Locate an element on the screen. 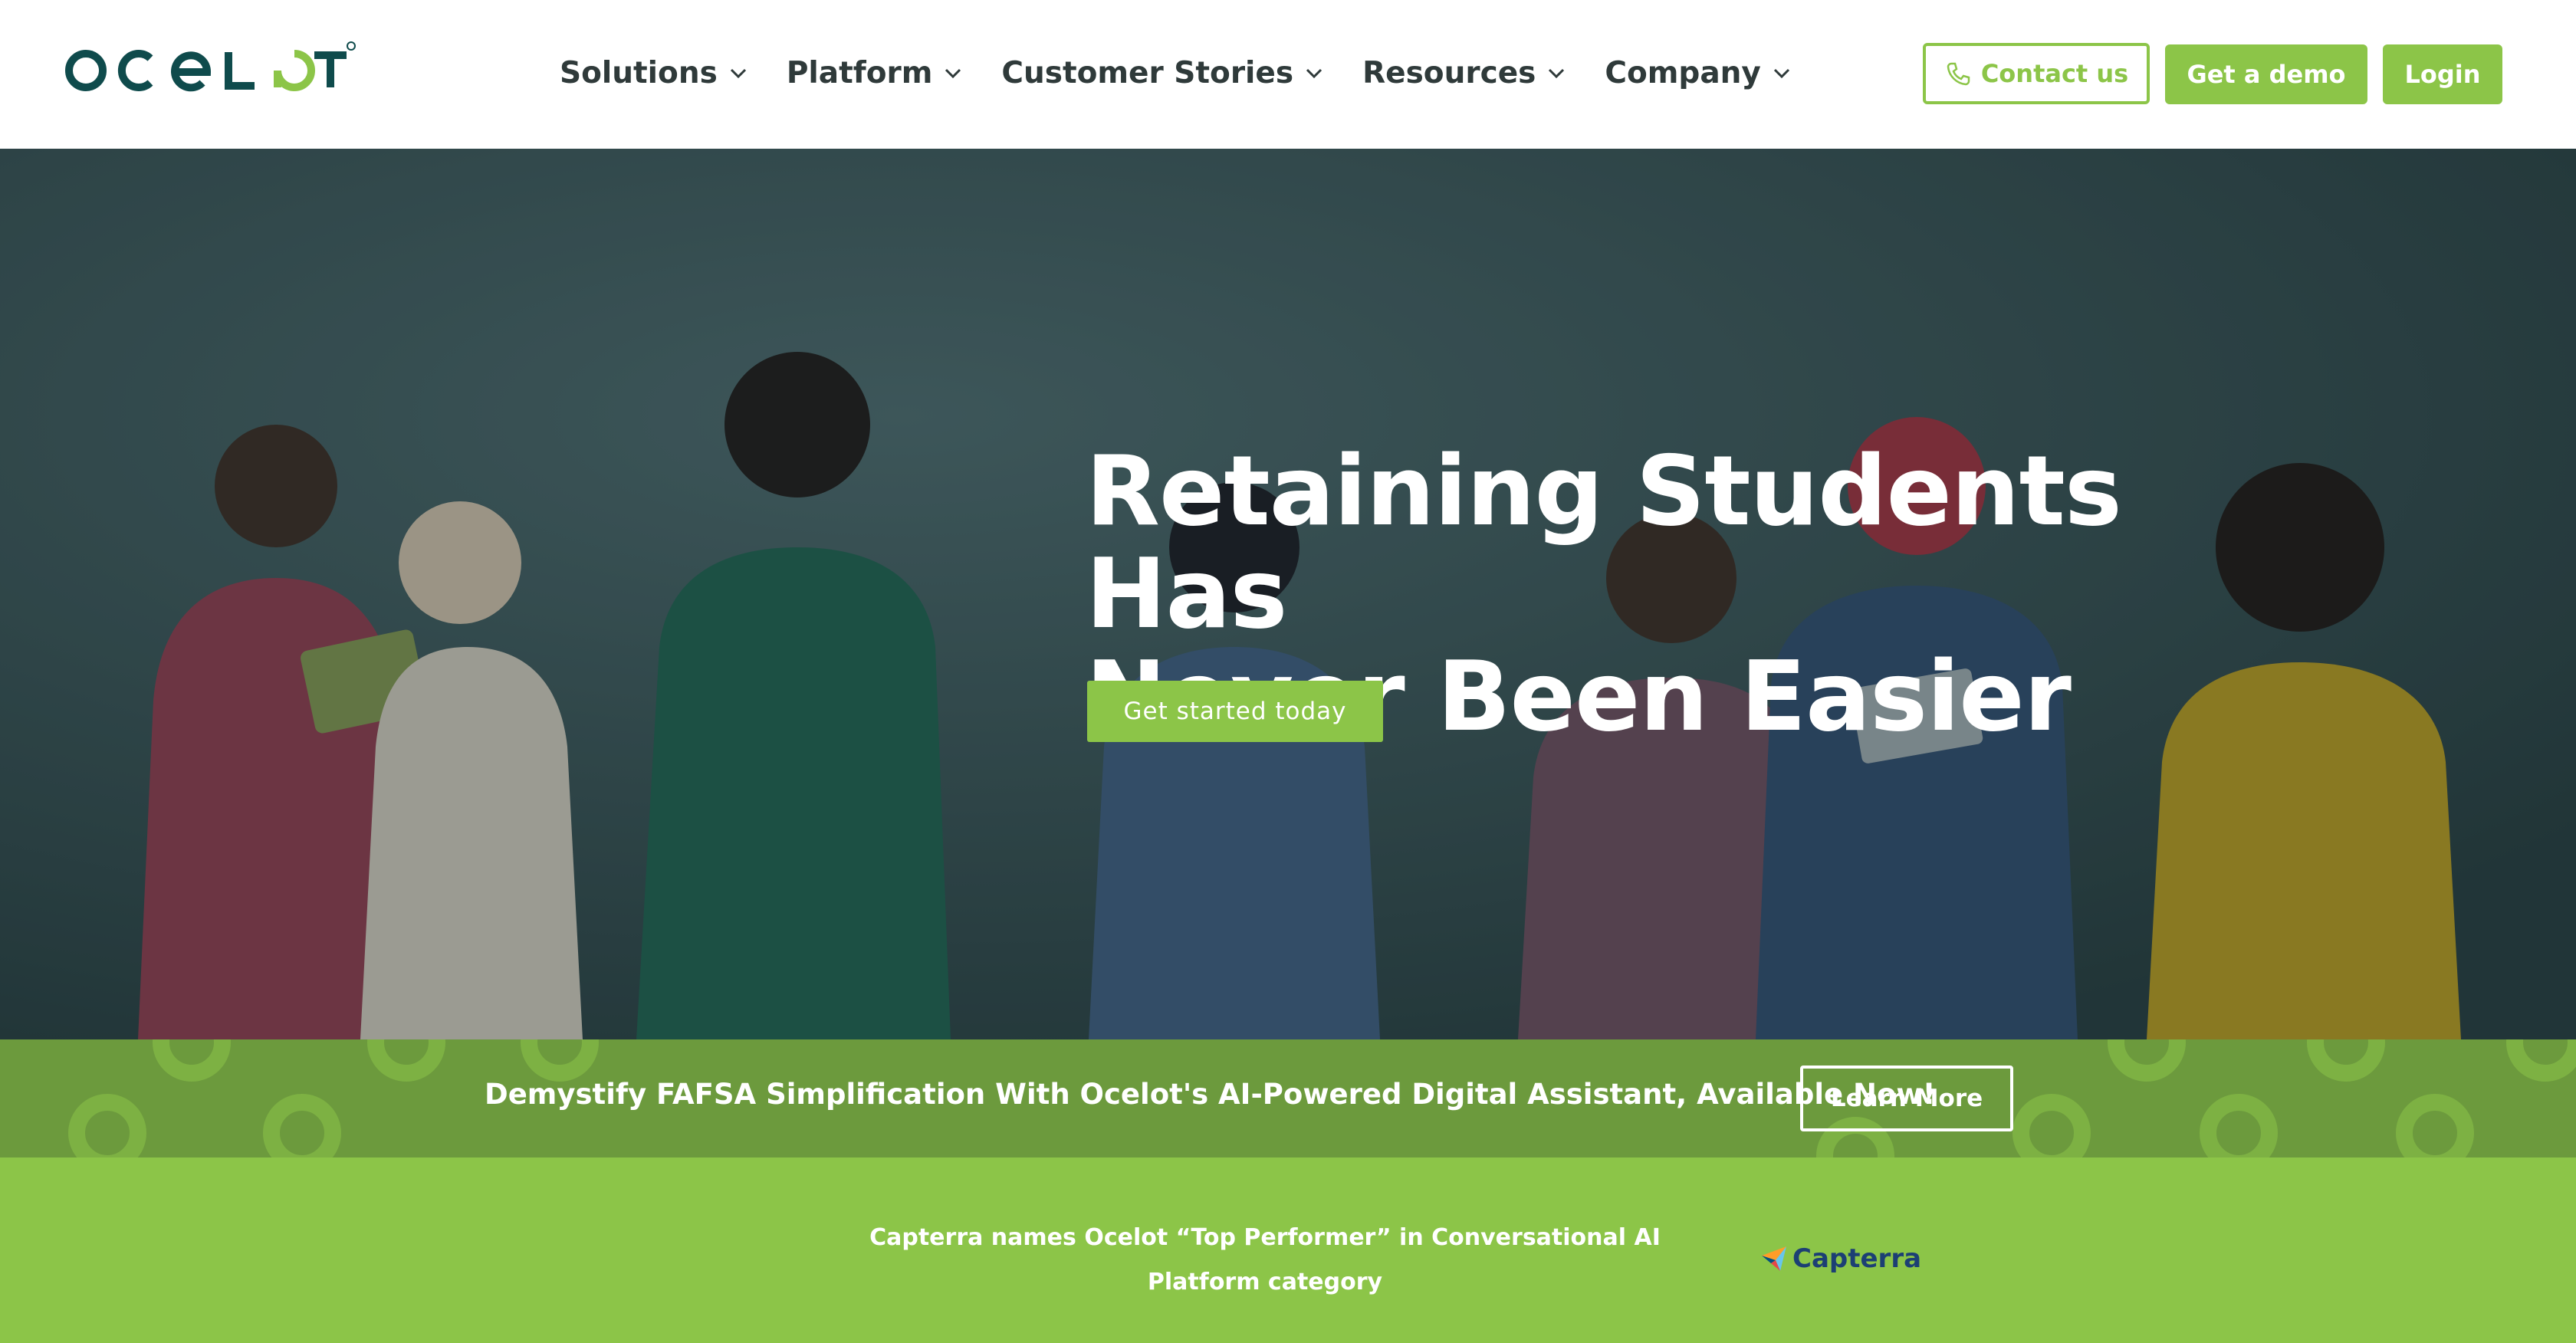 Image resolution: width=2576 pixels, height=1343 pixels. nav-item-label: Customer Stories is located at coordinates (1148, 72).